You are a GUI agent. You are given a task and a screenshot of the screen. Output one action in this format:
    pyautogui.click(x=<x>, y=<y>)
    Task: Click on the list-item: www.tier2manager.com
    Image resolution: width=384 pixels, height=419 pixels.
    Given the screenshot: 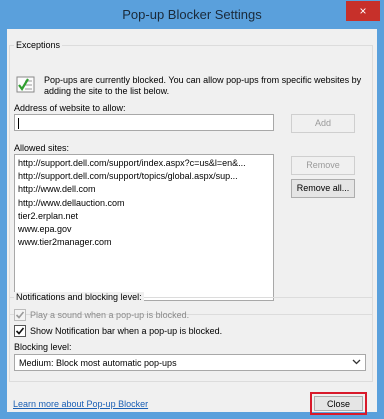 What is the action you would take?
    pyautogui.click(x=145, y=242)
    